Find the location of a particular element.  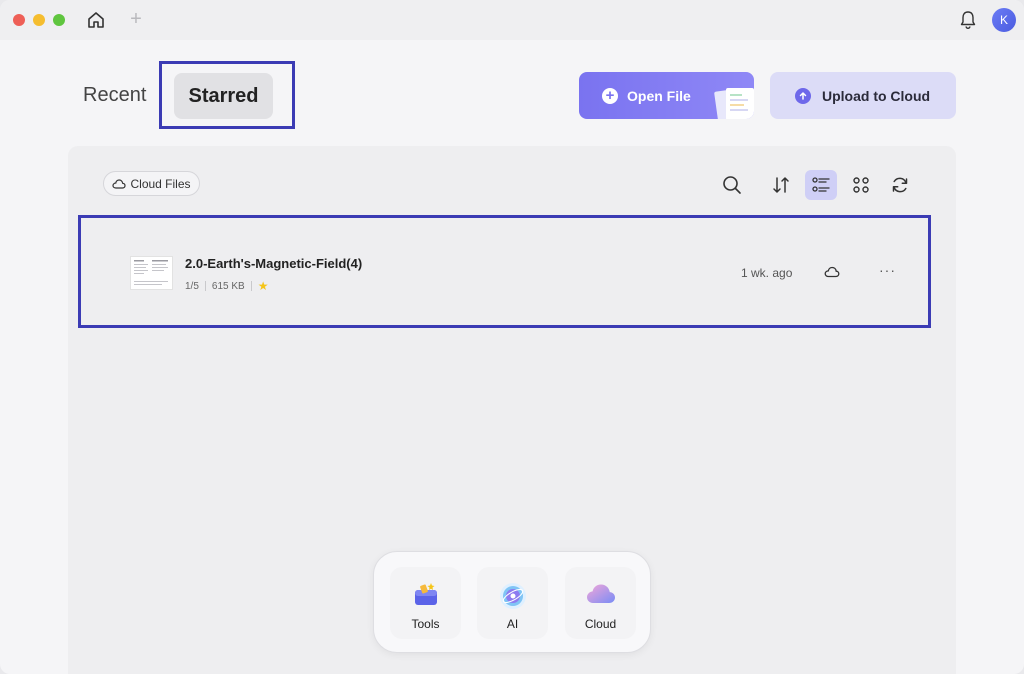

file-name: 2.0-Earth's-Magnetic-Field(4) is located at coordinates (273, 263).